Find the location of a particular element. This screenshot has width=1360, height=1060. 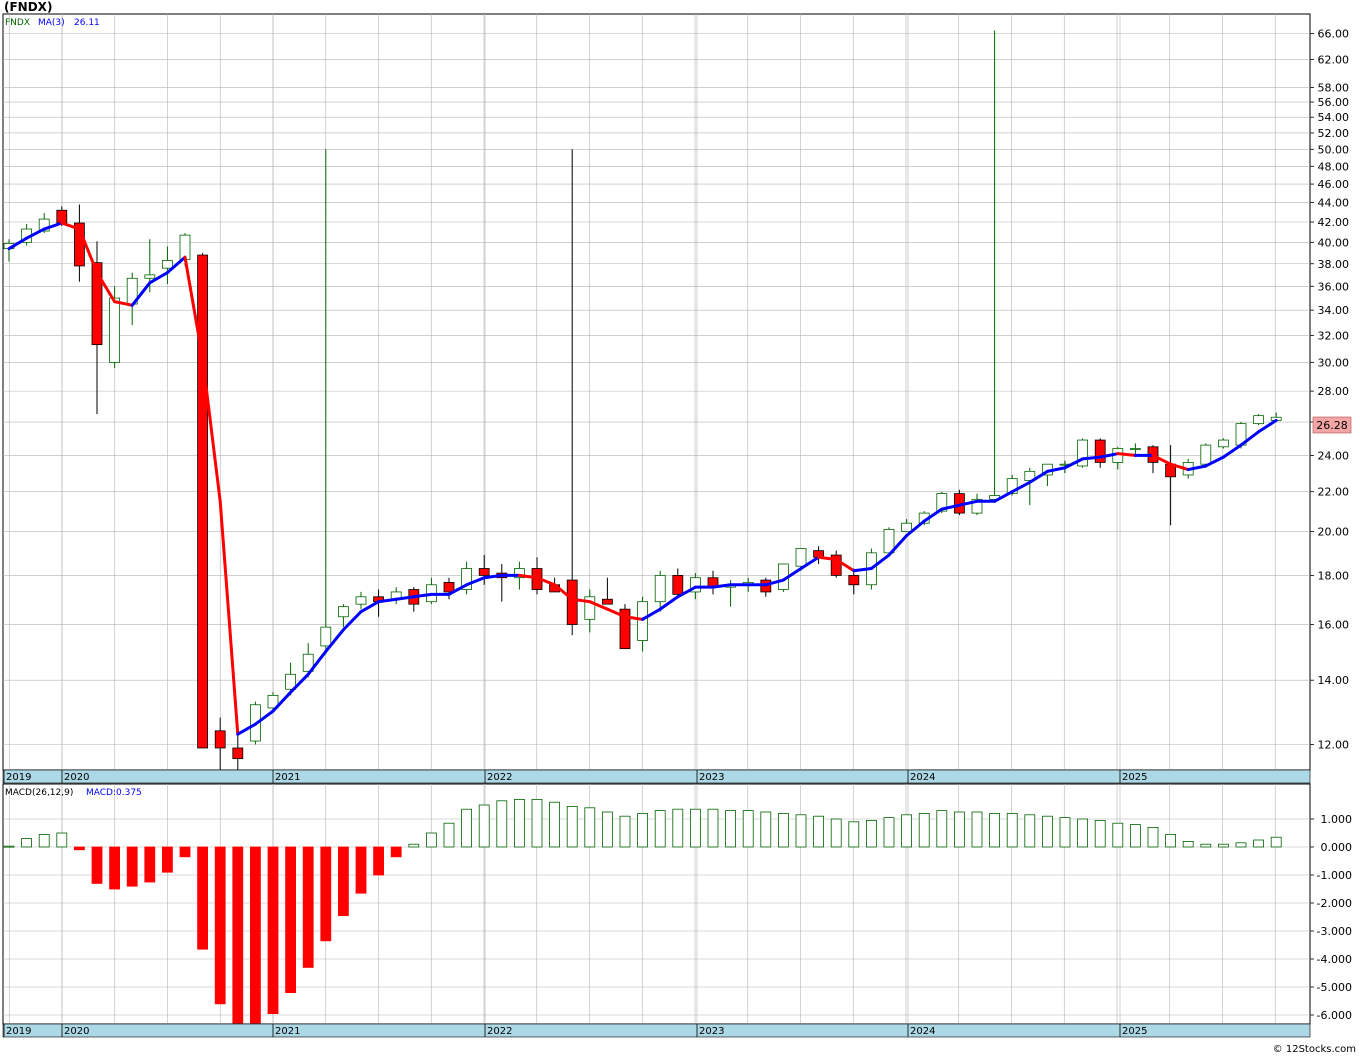

ma-value: 26.11 is located at coordinates (87, 23).